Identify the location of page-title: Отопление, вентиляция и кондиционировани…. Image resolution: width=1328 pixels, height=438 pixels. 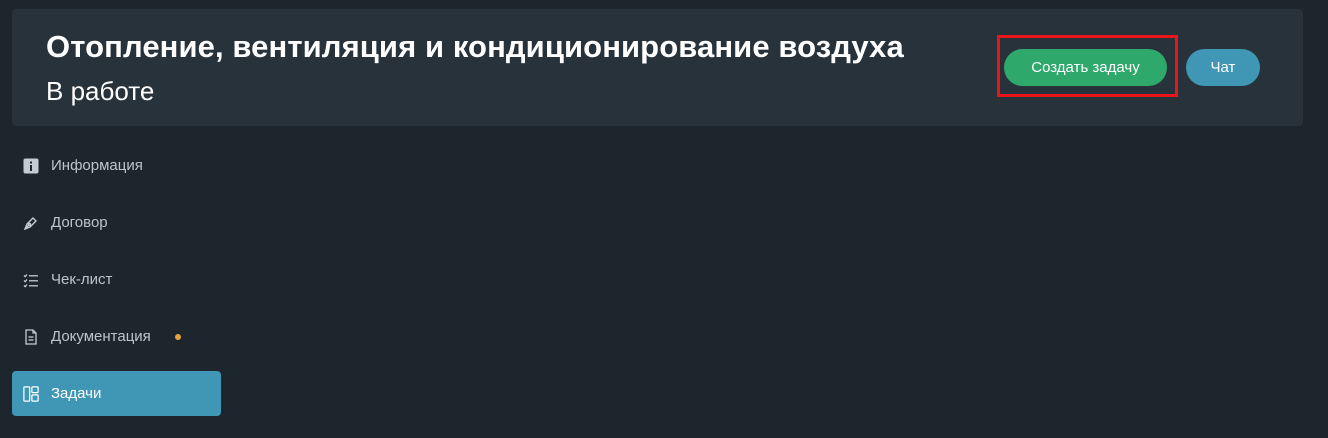
(475, 46).